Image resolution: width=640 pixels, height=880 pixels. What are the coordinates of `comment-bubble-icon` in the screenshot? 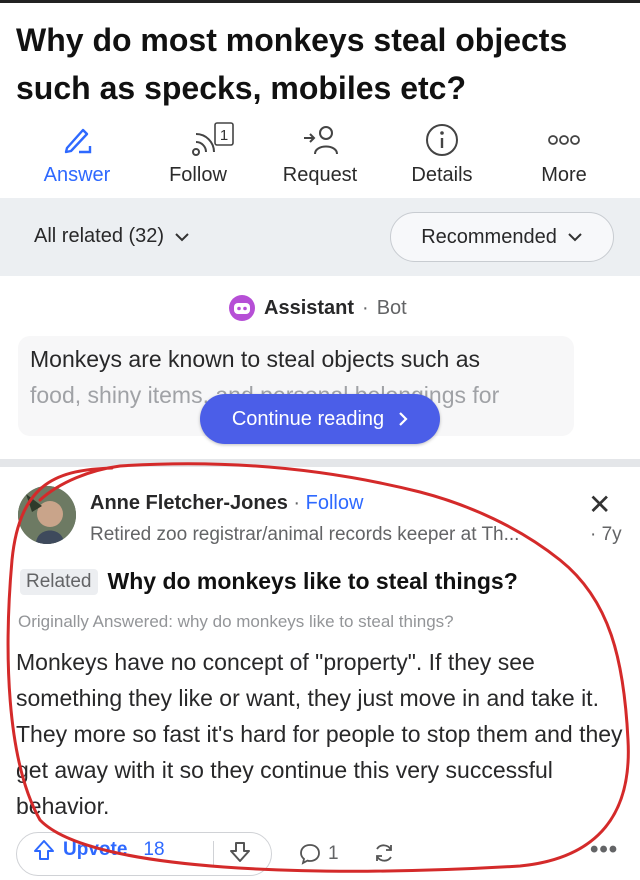 It's located at (310, 854).